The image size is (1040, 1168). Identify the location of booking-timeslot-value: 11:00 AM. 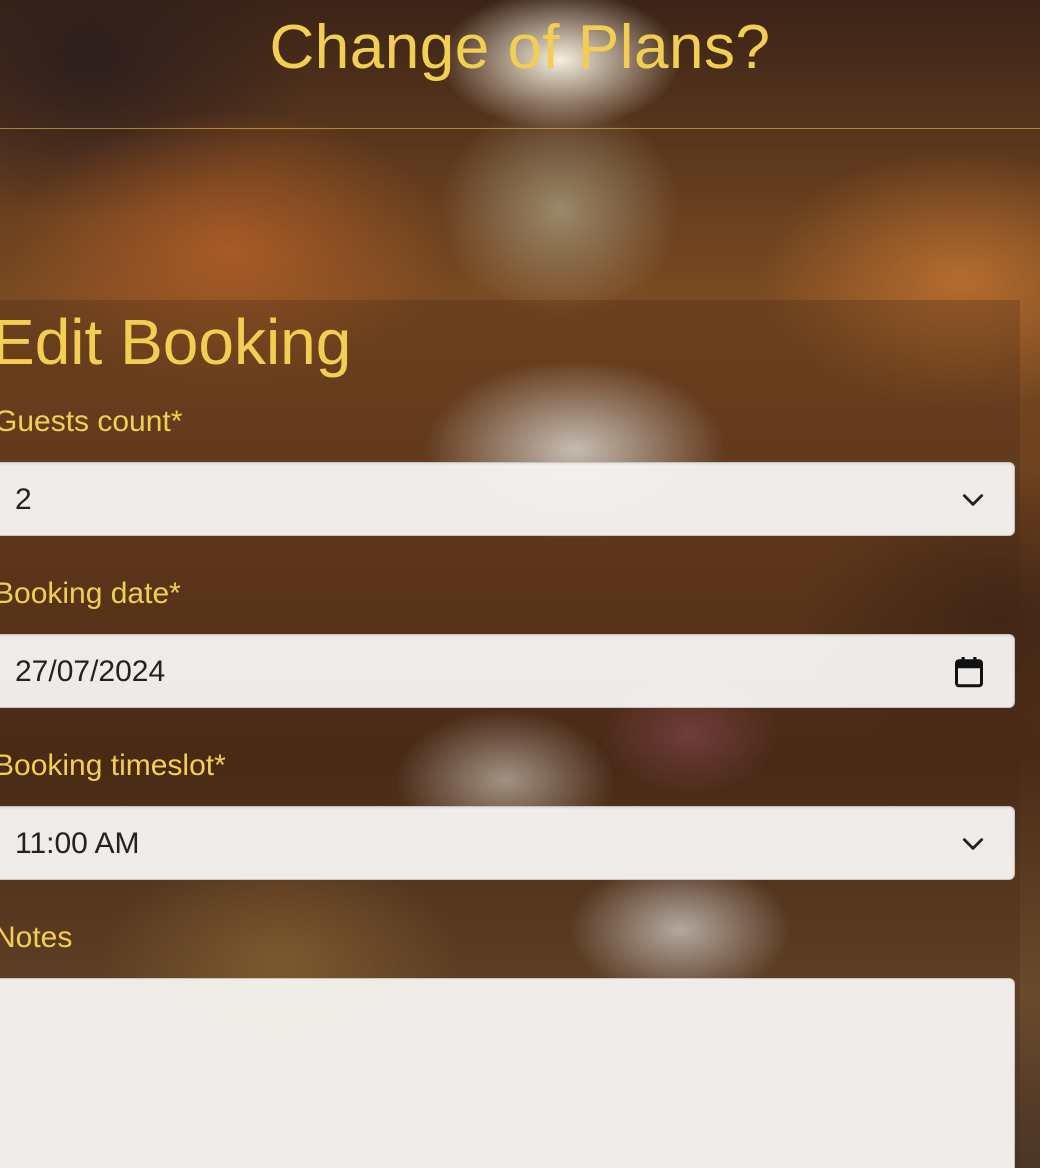
(77, 843).